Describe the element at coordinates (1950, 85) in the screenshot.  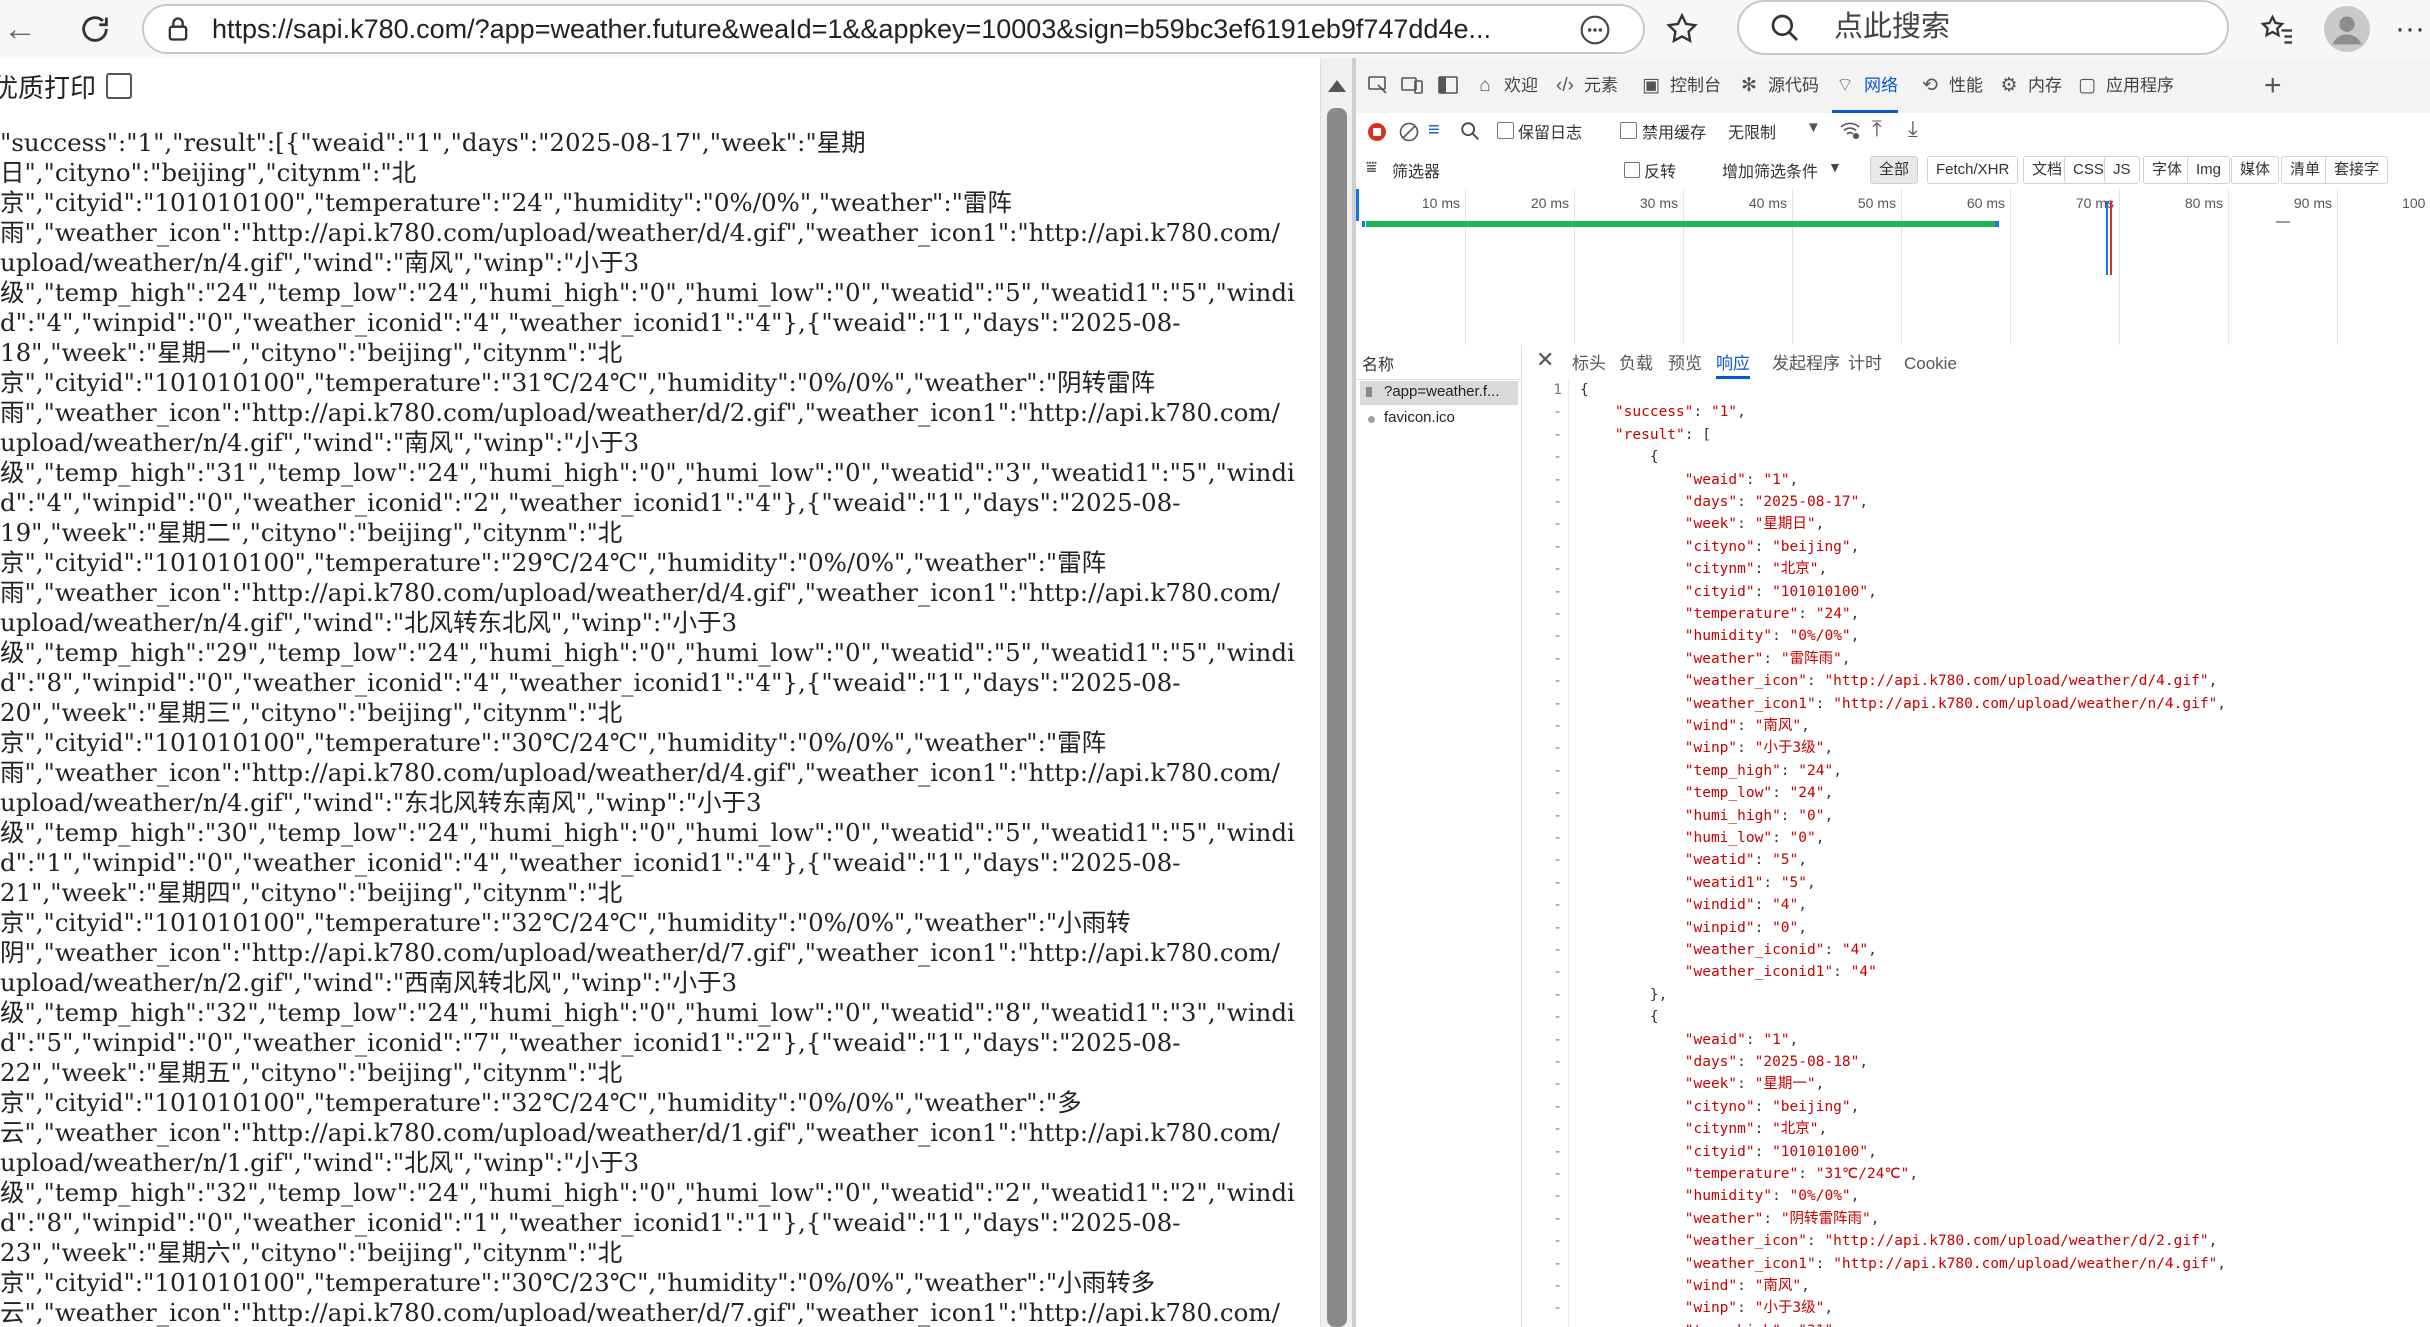
I see `tab-performance: ⟲ 性能` at that location.